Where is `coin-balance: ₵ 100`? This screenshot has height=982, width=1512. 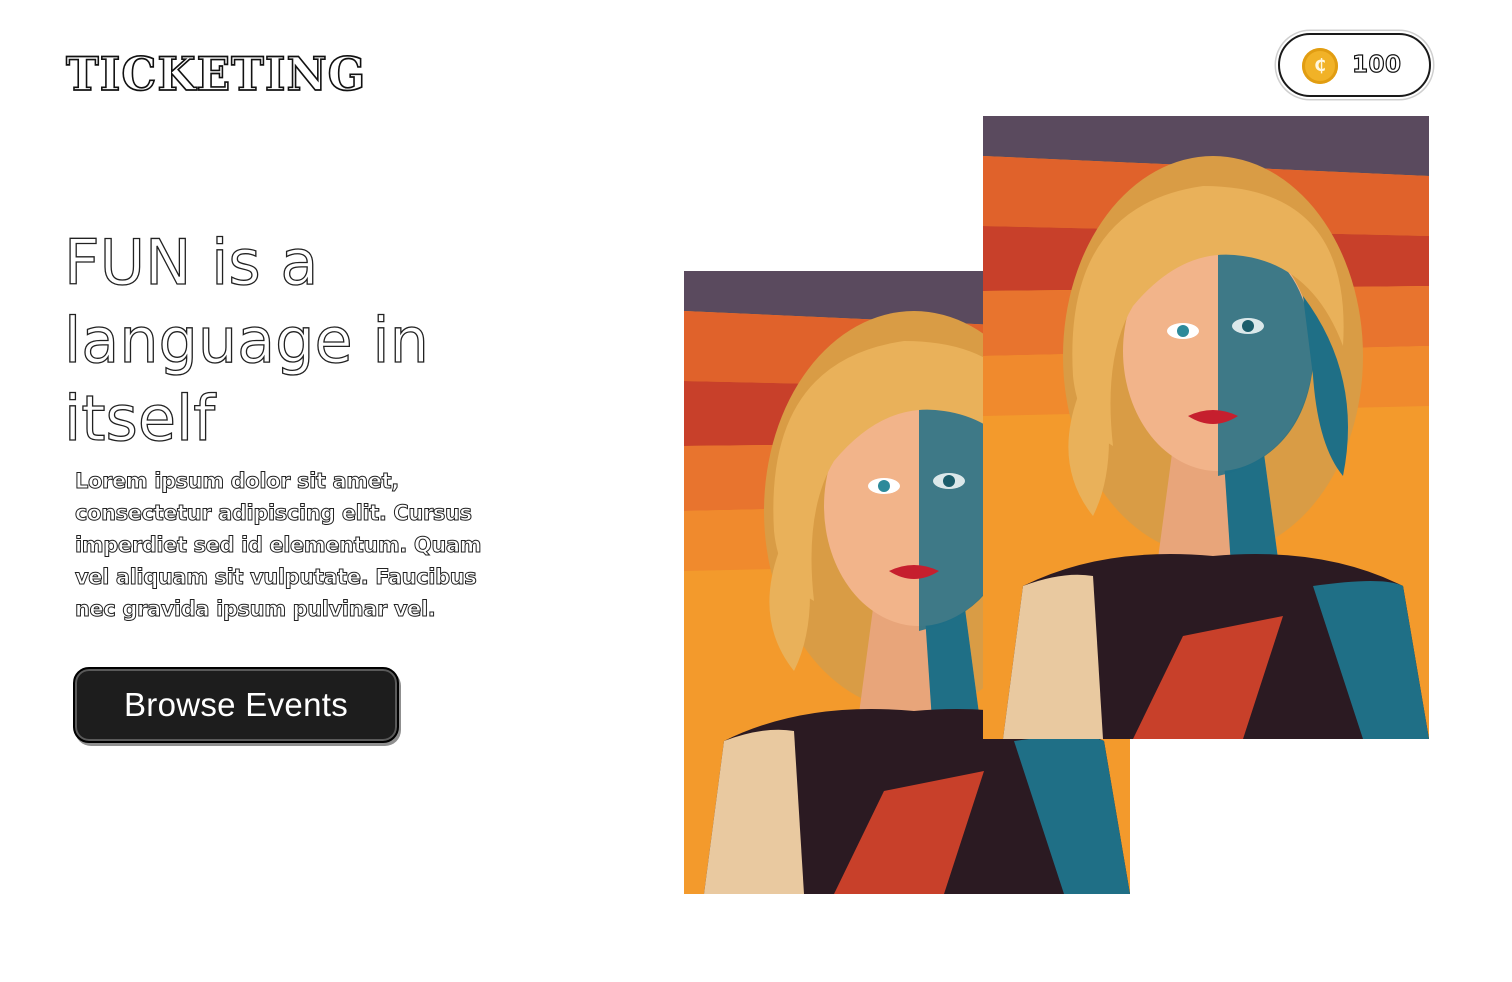
coin-balance: ₵ 100 is located at coordinates (1354, 65).